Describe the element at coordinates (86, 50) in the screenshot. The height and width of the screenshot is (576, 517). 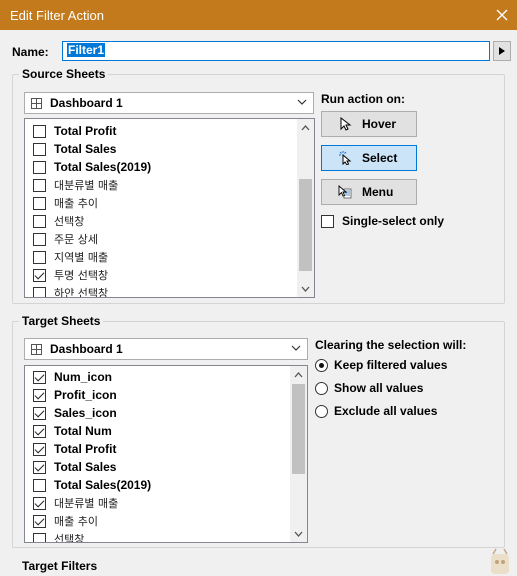
I see `name-input-value: Filter1` at that location.